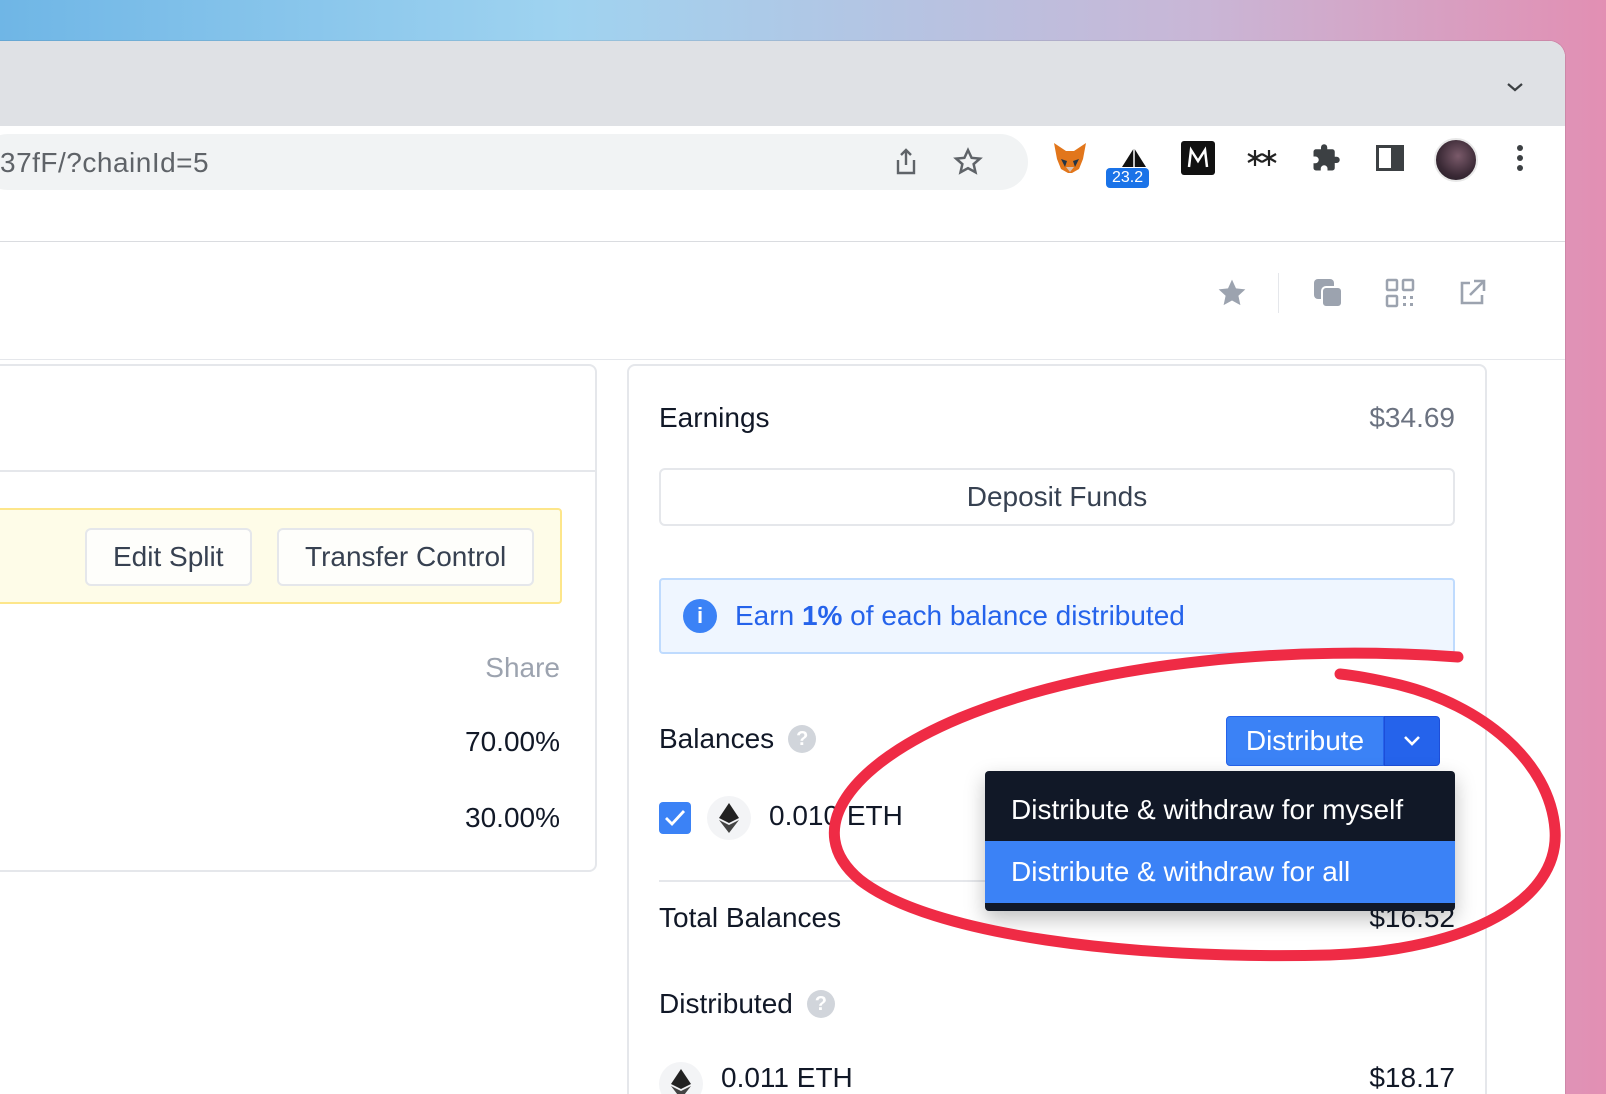 The image size is (1606, 1094). What do you see at coordinates (822, 615) in the screenshot?
I see `info-text-highlight: 1%` at bounding box center [822, 615].